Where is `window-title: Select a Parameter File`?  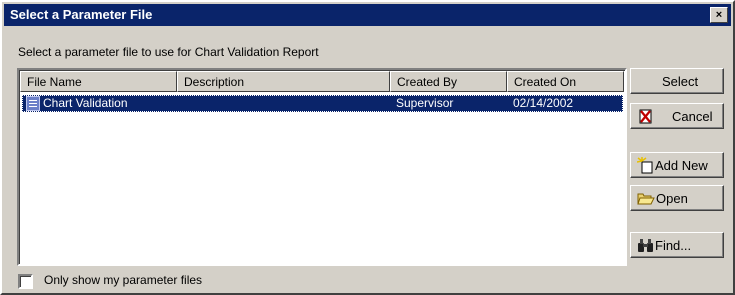 window-title: Select a Parameter File is located at coordinates (81, 14).